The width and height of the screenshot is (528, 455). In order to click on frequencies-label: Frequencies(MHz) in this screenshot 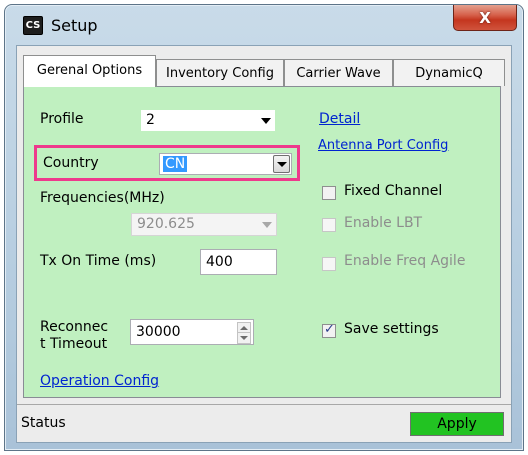, I will do `click(102, 198)`.